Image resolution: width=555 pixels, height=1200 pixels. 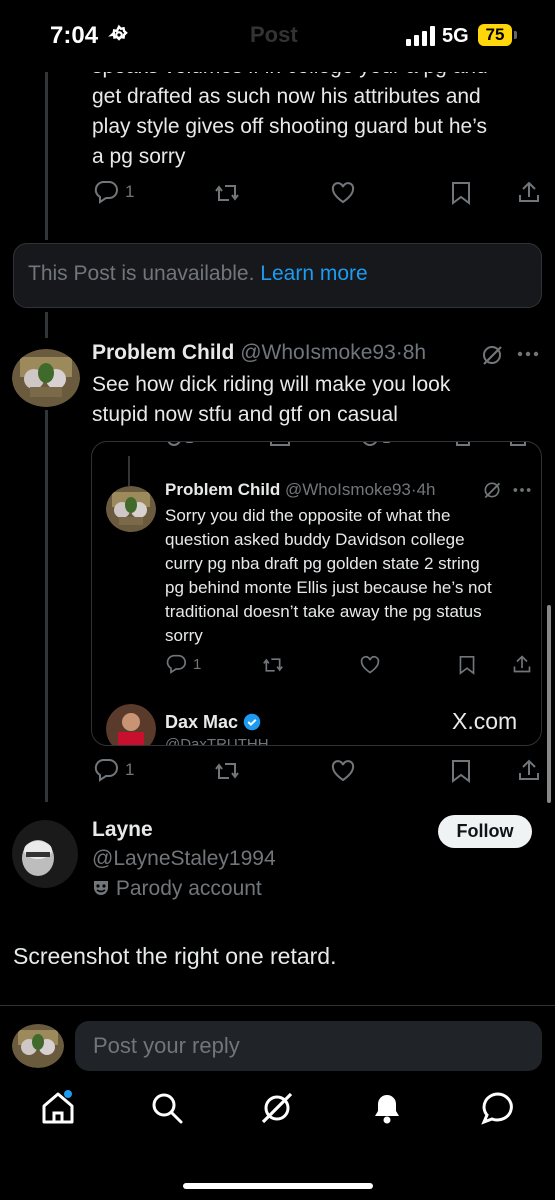 What do you see at coordinates (277, 1005) in the screenshot?
I see `reply-bar-divider` at bounding box center [277, 1005].